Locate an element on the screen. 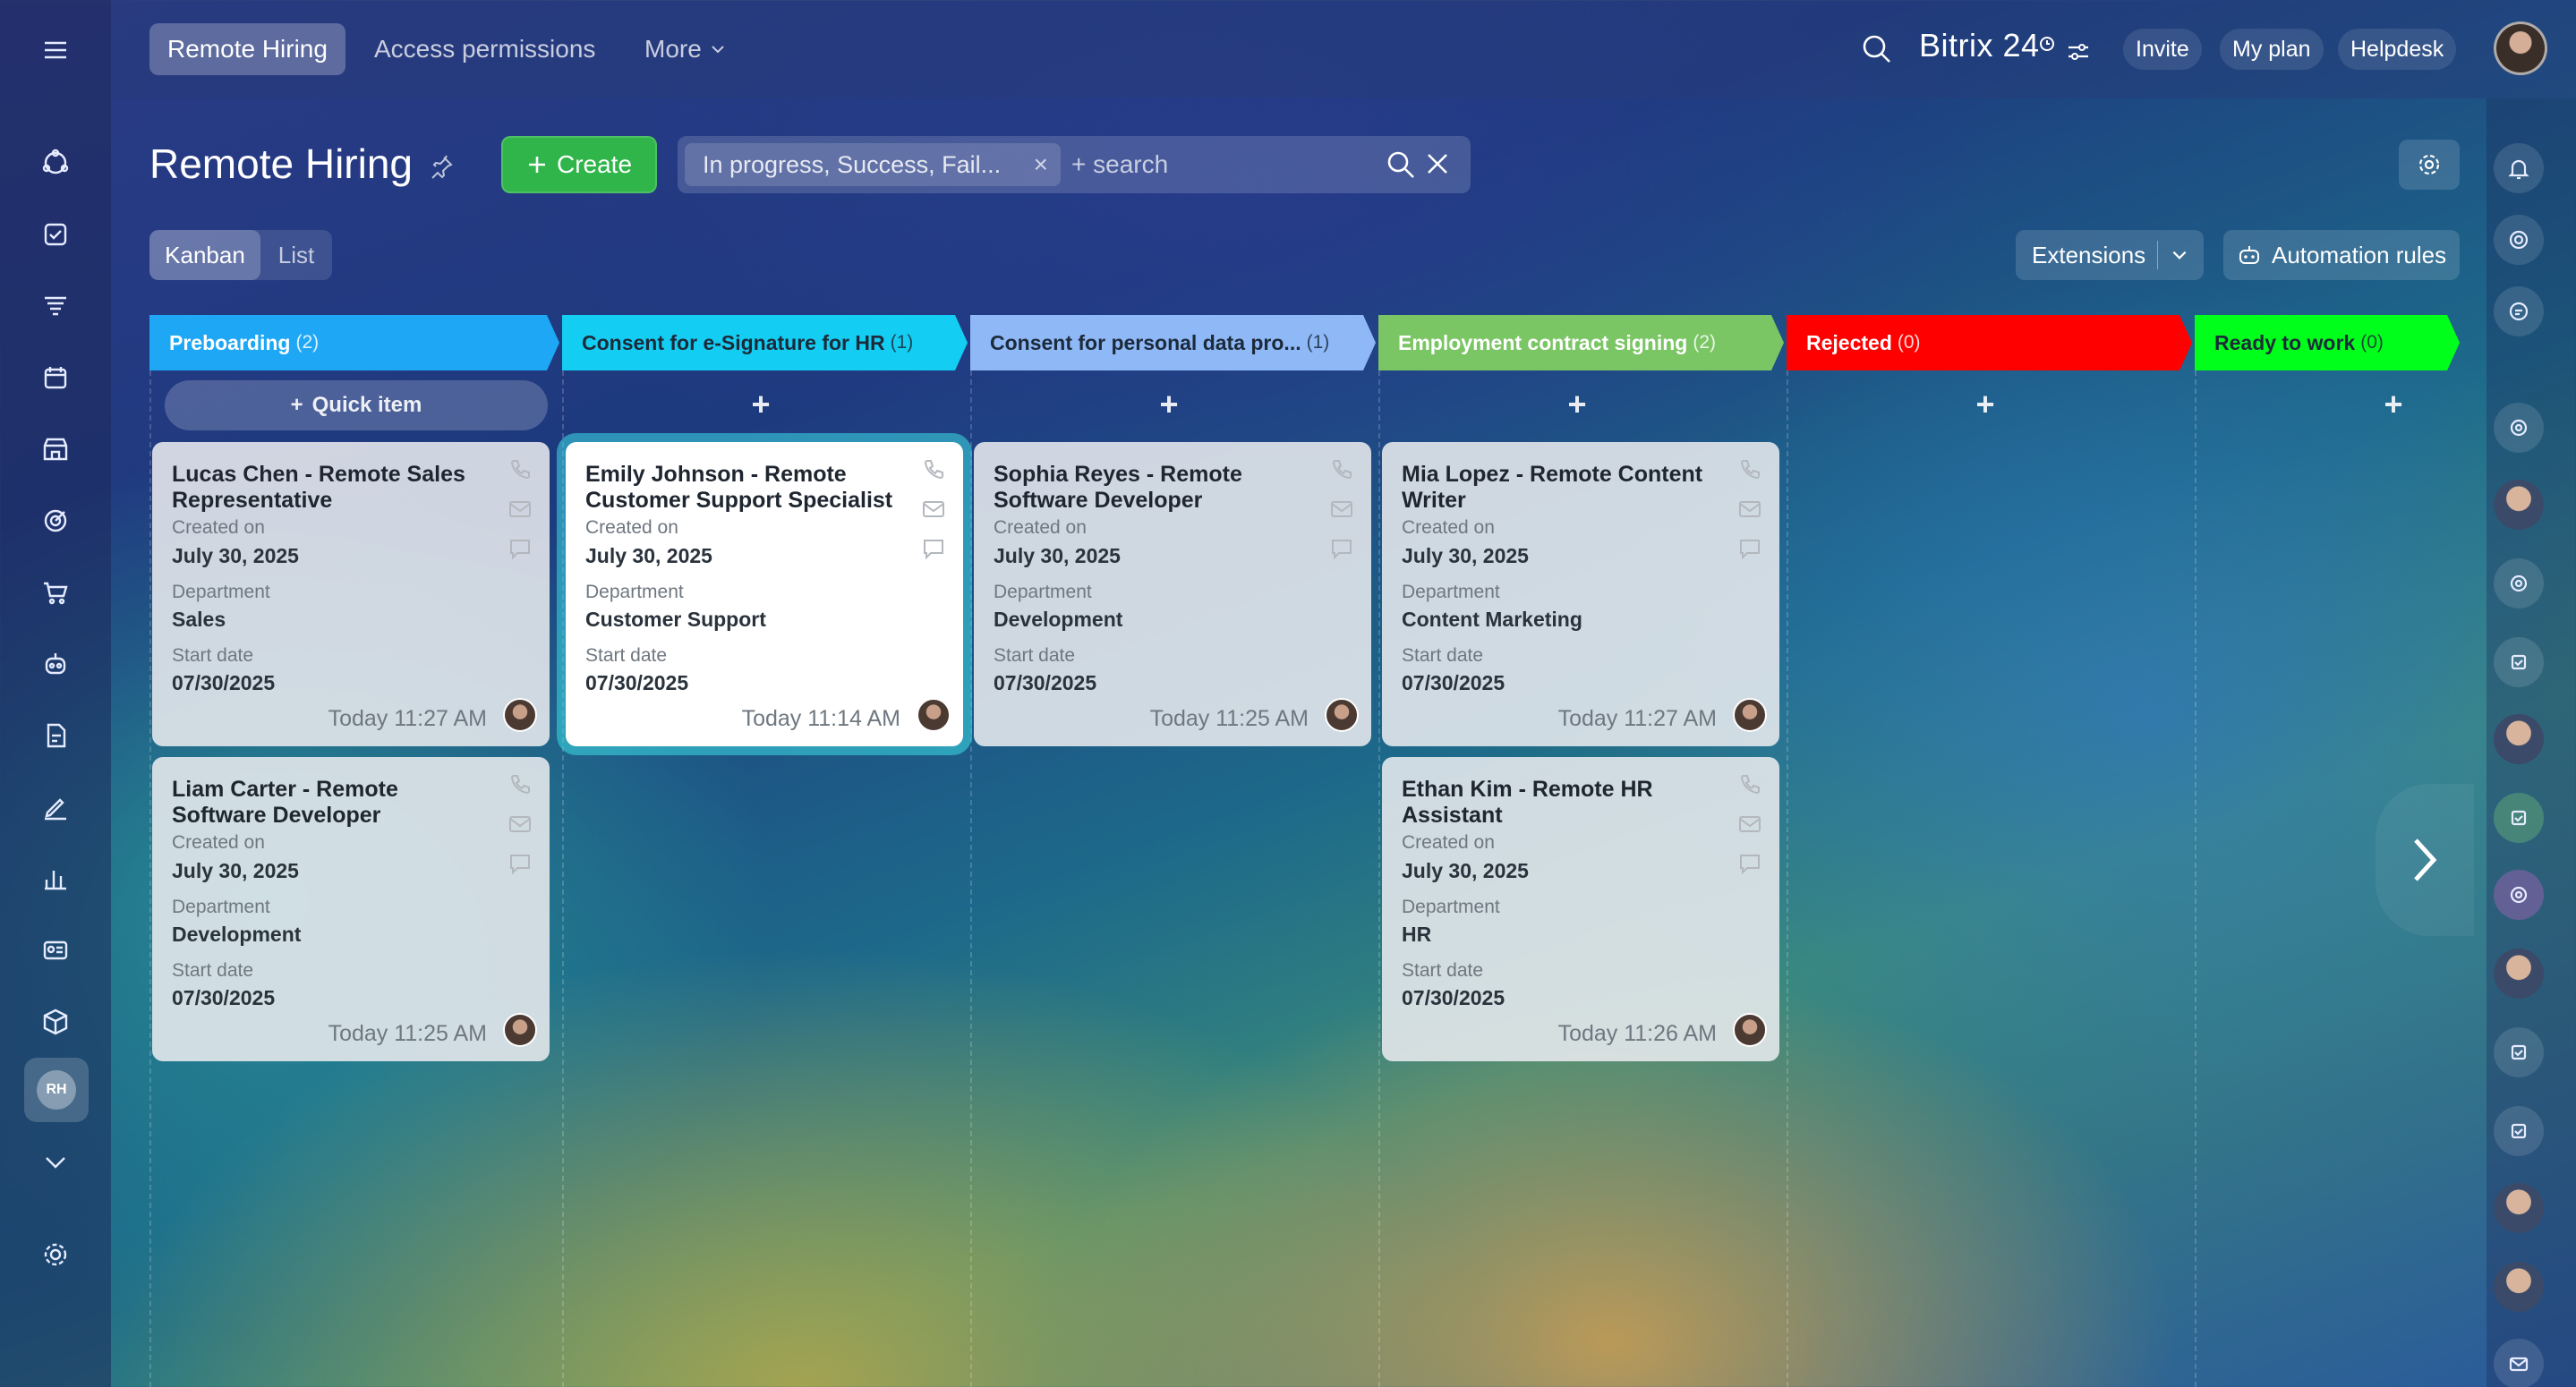 This screenshot has height=1387, width=2576. bell-icon is located at coordinates (2519, 168).